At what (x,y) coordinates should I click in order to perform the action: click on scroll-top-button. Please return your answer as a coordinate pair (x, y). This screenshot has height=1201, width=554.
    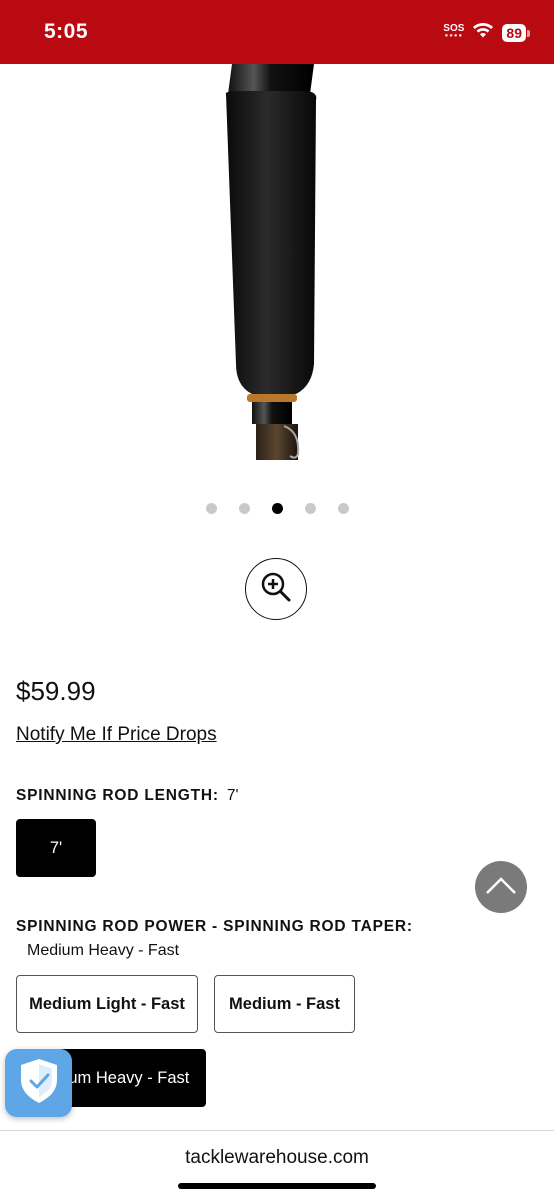
    Looking at the image, I should click on (501, 887).